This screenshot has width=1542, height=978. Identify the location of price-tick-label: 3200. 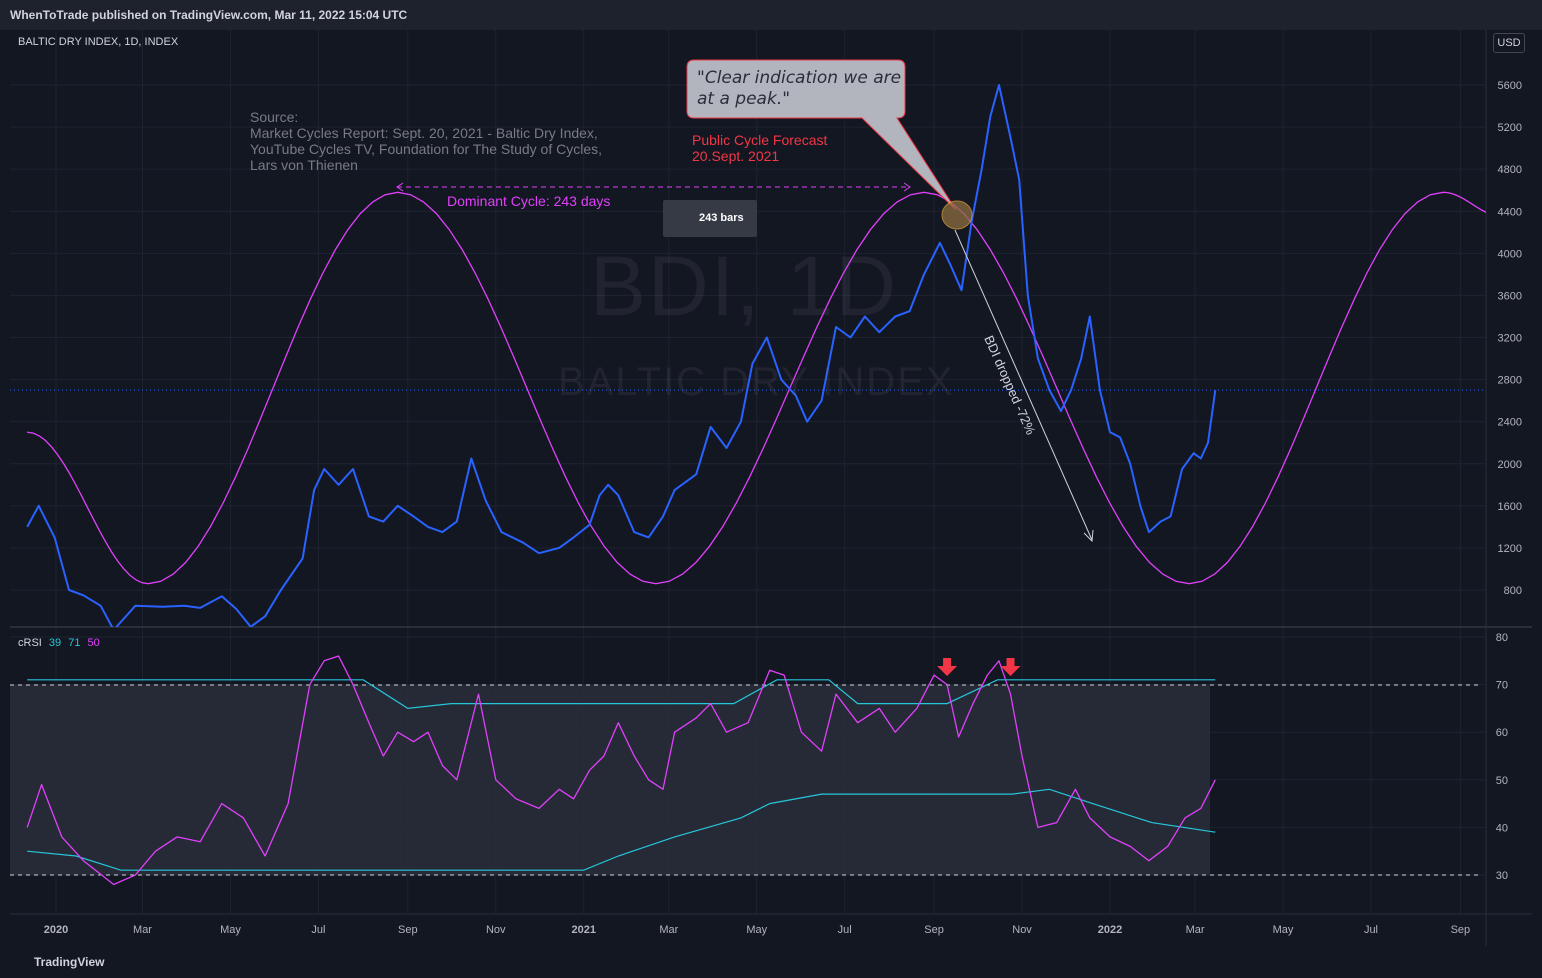
(1510, 339).